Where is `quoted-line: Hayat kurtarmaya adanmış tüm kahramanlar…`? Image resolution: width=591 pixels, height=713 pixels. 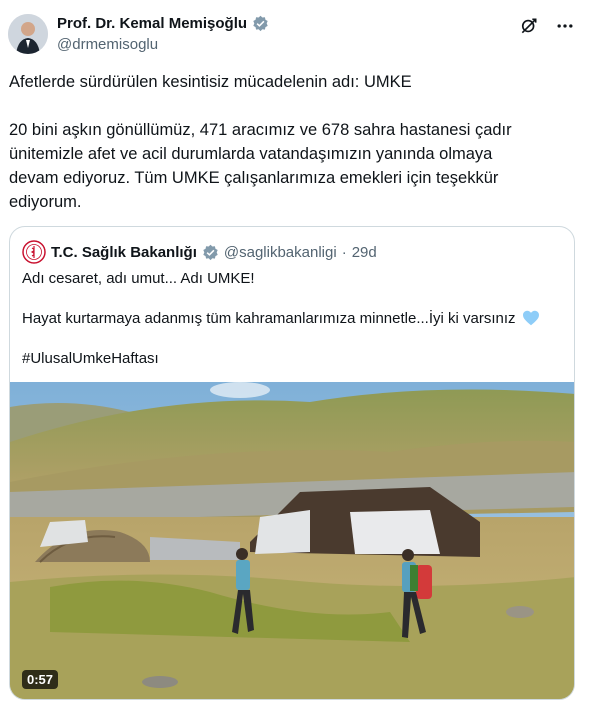
quoted-line: Hayat kurtarmaya adanmış tüm kahramanlar… is located at coordinates (269, 318).